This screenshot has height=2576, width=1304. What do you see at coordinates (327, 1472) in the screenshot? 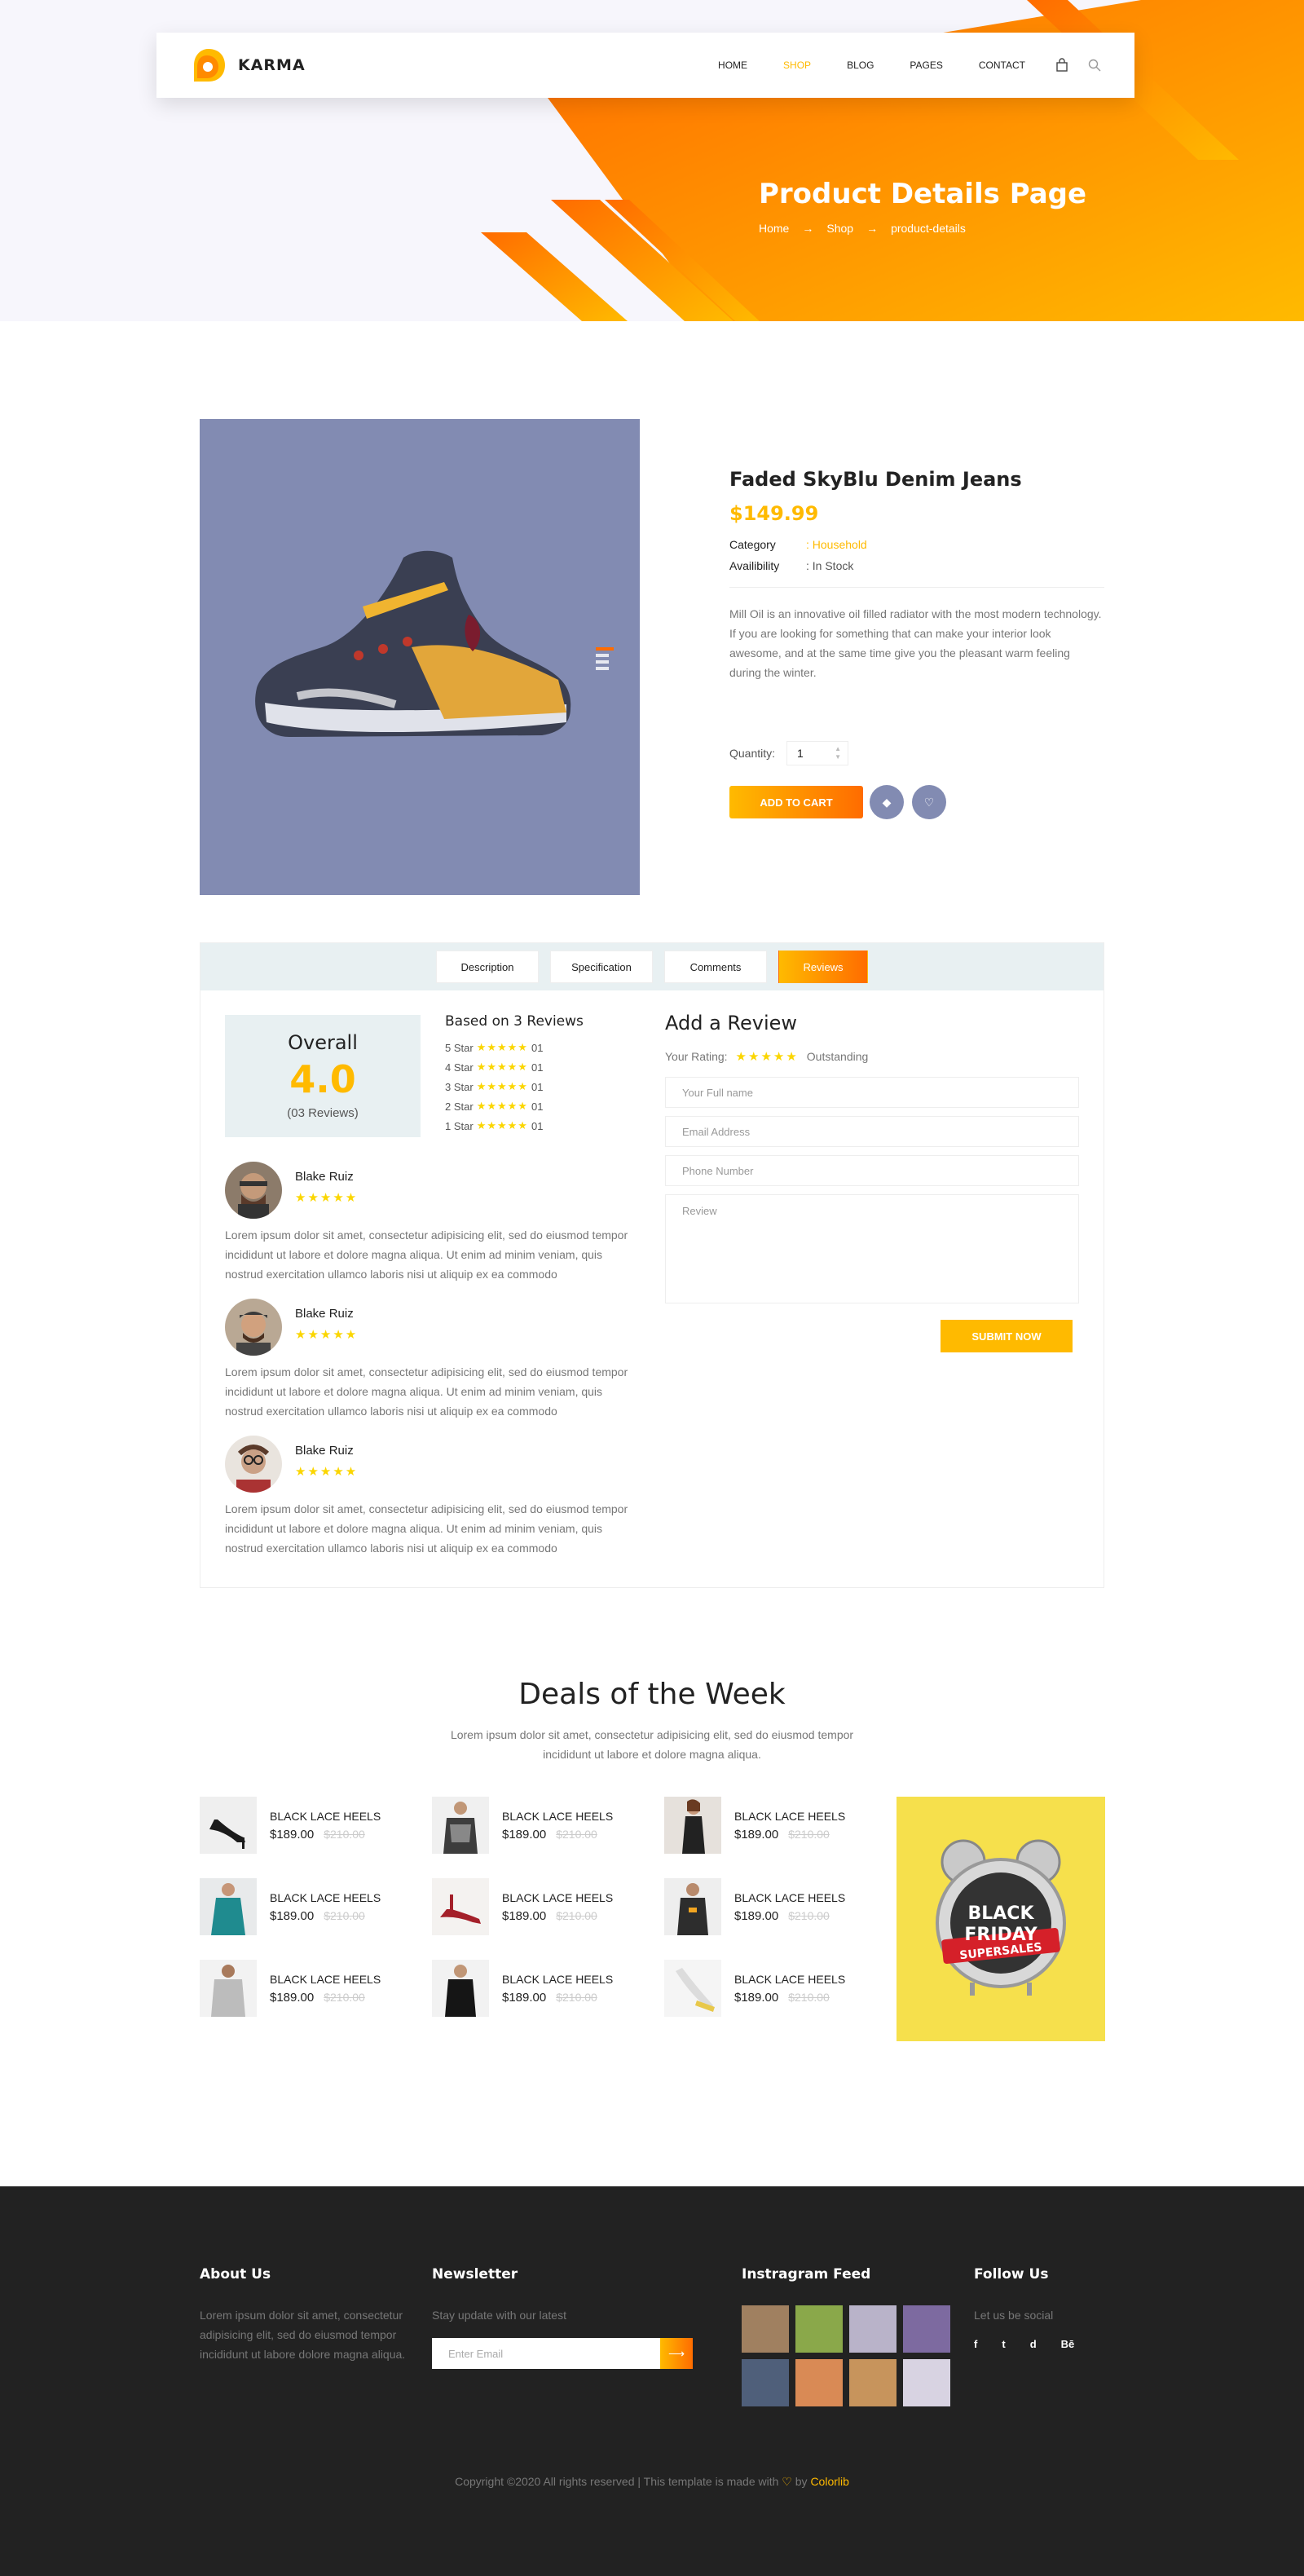
I see `review-stars-icon: ★★★★★` at bounding box center [327, 1472].